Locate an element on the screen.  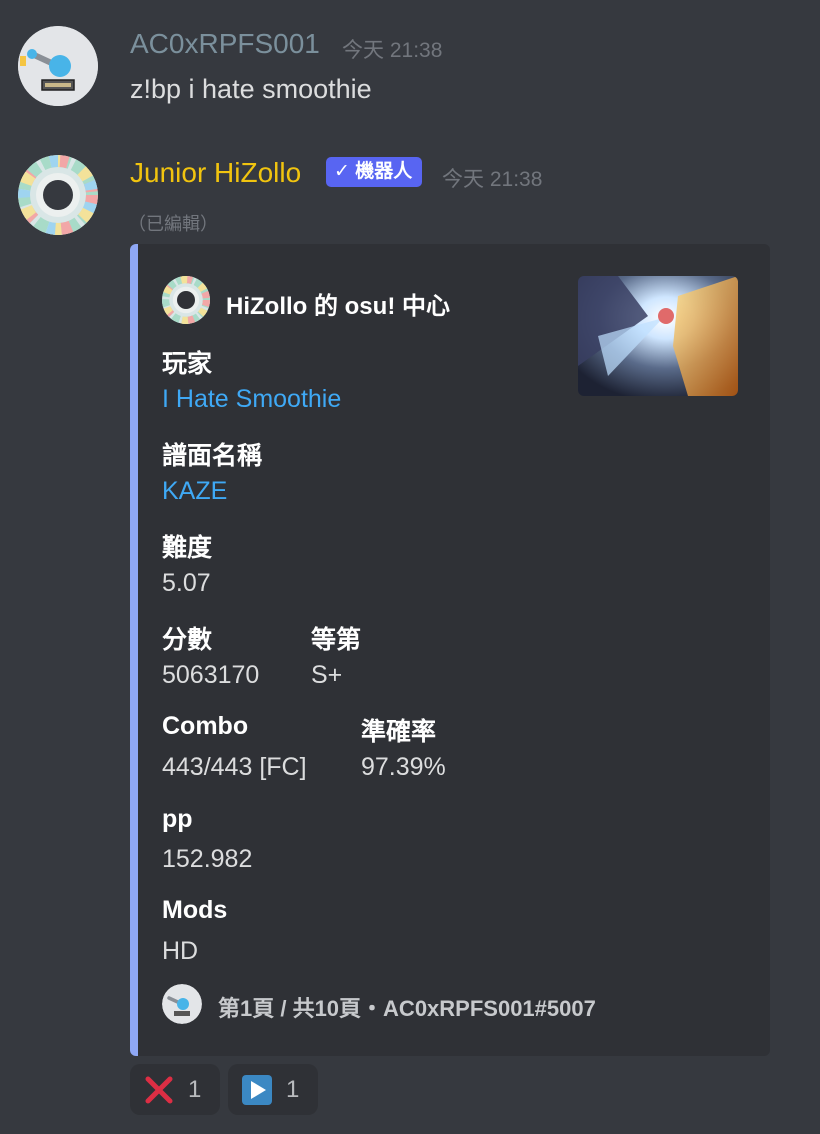
edited-label: （已編輯） is located at coordinates (173, 224).